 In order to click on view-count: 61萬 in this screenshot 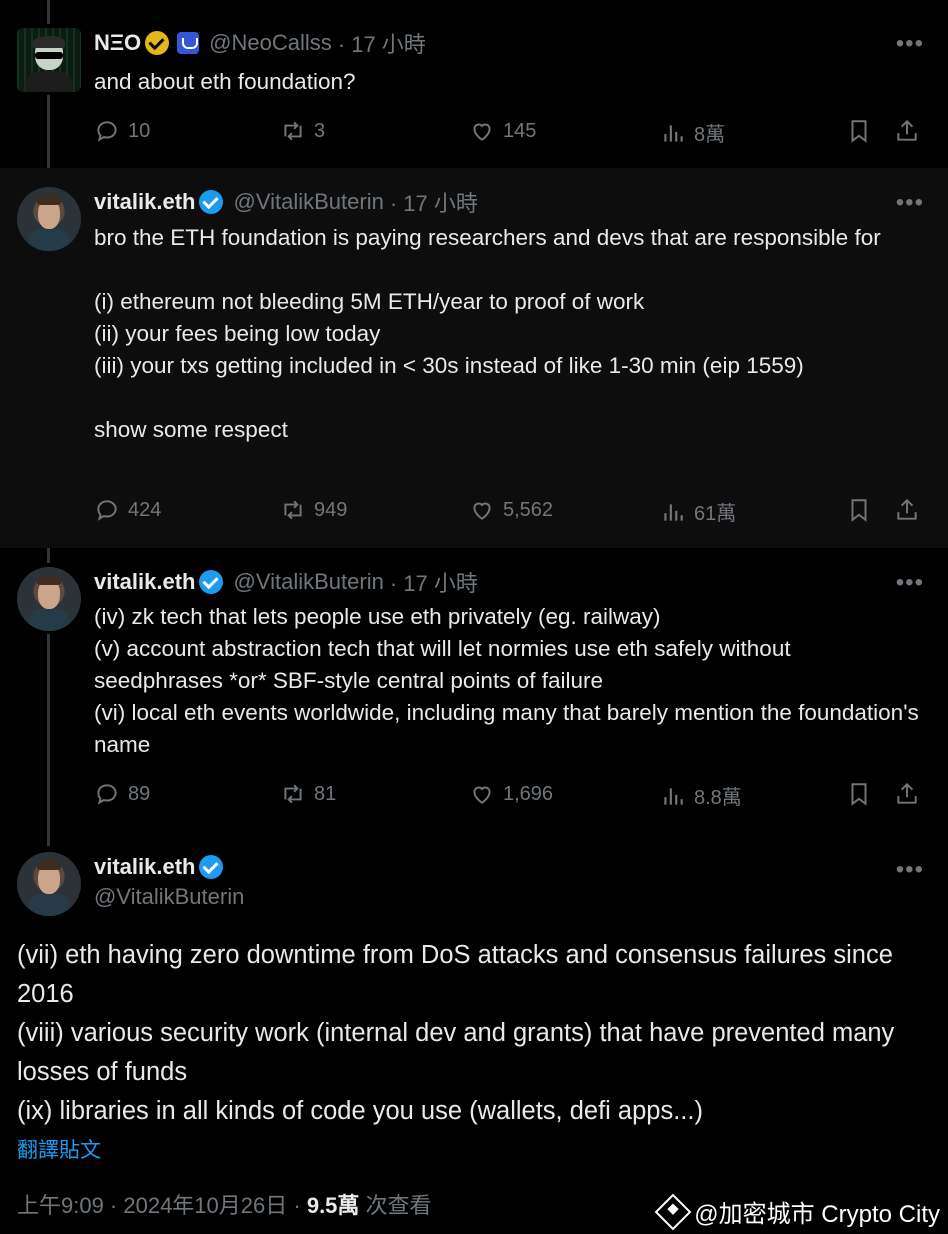, I will do `click(715, 514)`.